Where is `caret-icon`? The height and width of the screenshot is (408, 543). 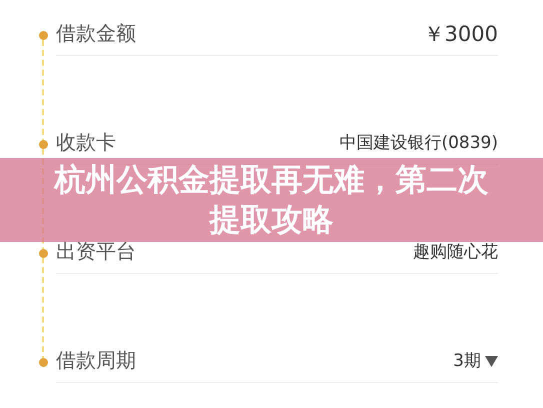
caret-icon is located at coordinates (491, 360).